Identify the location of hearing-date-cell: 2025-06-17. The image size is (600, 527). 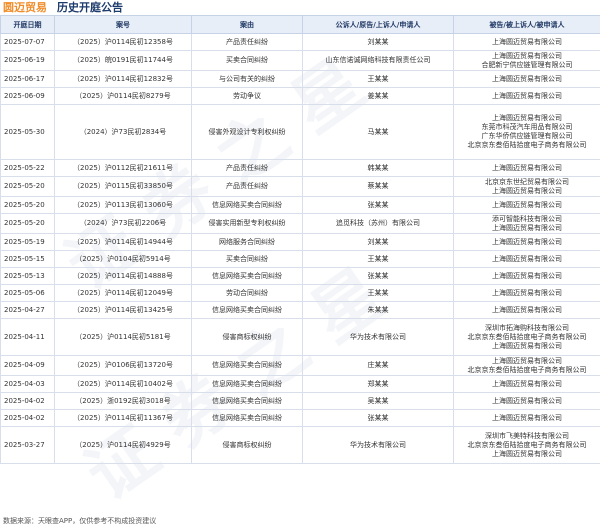
(27, 79).